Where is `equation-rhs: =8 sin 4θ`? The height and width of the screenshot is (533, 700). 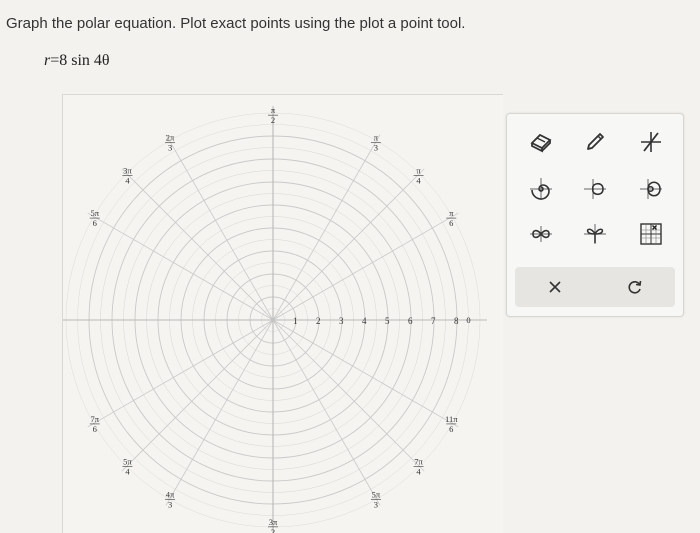
equation-rhs: =8 sin 4θ is located at coordinates (80, 60).